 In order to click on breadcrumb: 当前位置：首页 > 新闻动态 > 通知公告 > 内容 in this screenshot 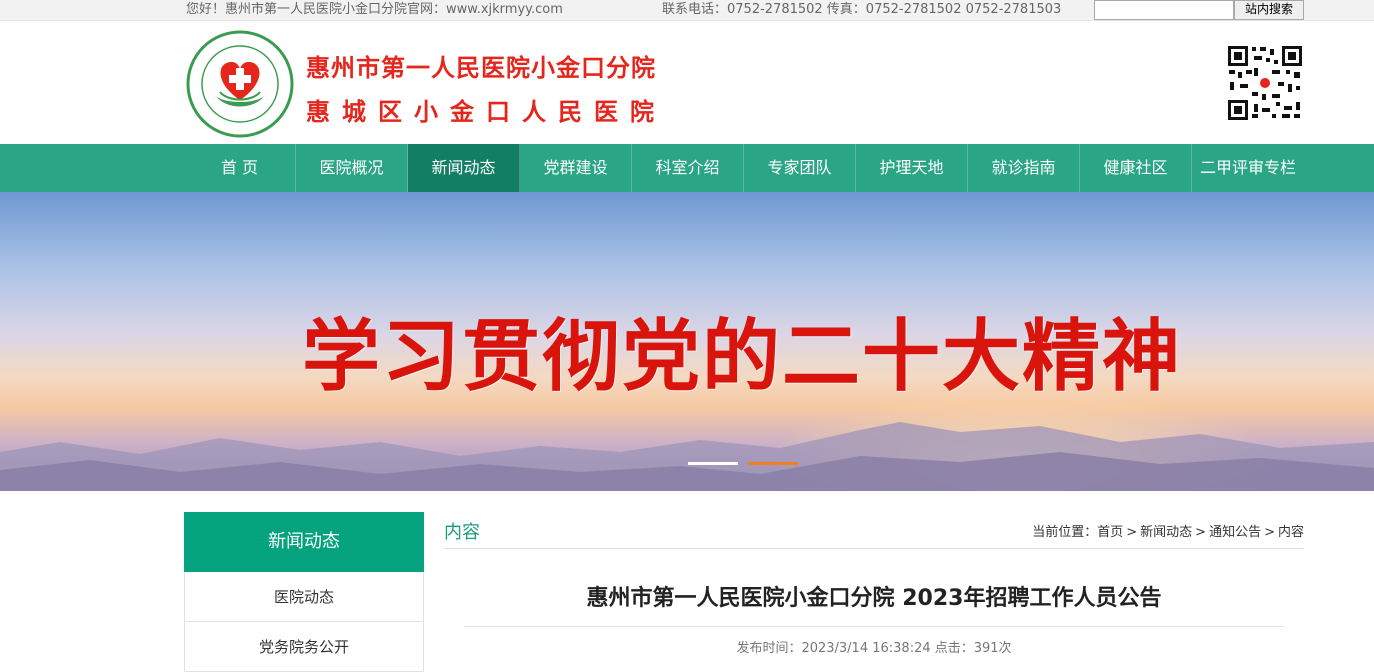, I will do `click(1168, 530)`.